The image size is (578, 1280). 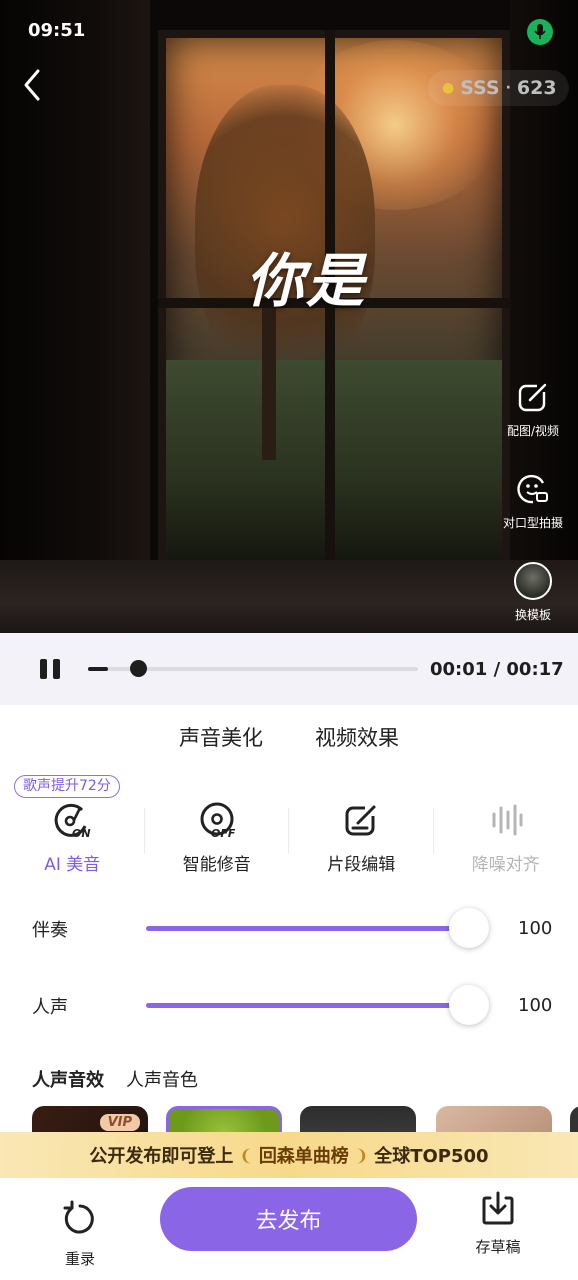 What do you see at coordinates (98, 669) in the screenshot?
I see `progress-fill` at bounding box center [98, 669].